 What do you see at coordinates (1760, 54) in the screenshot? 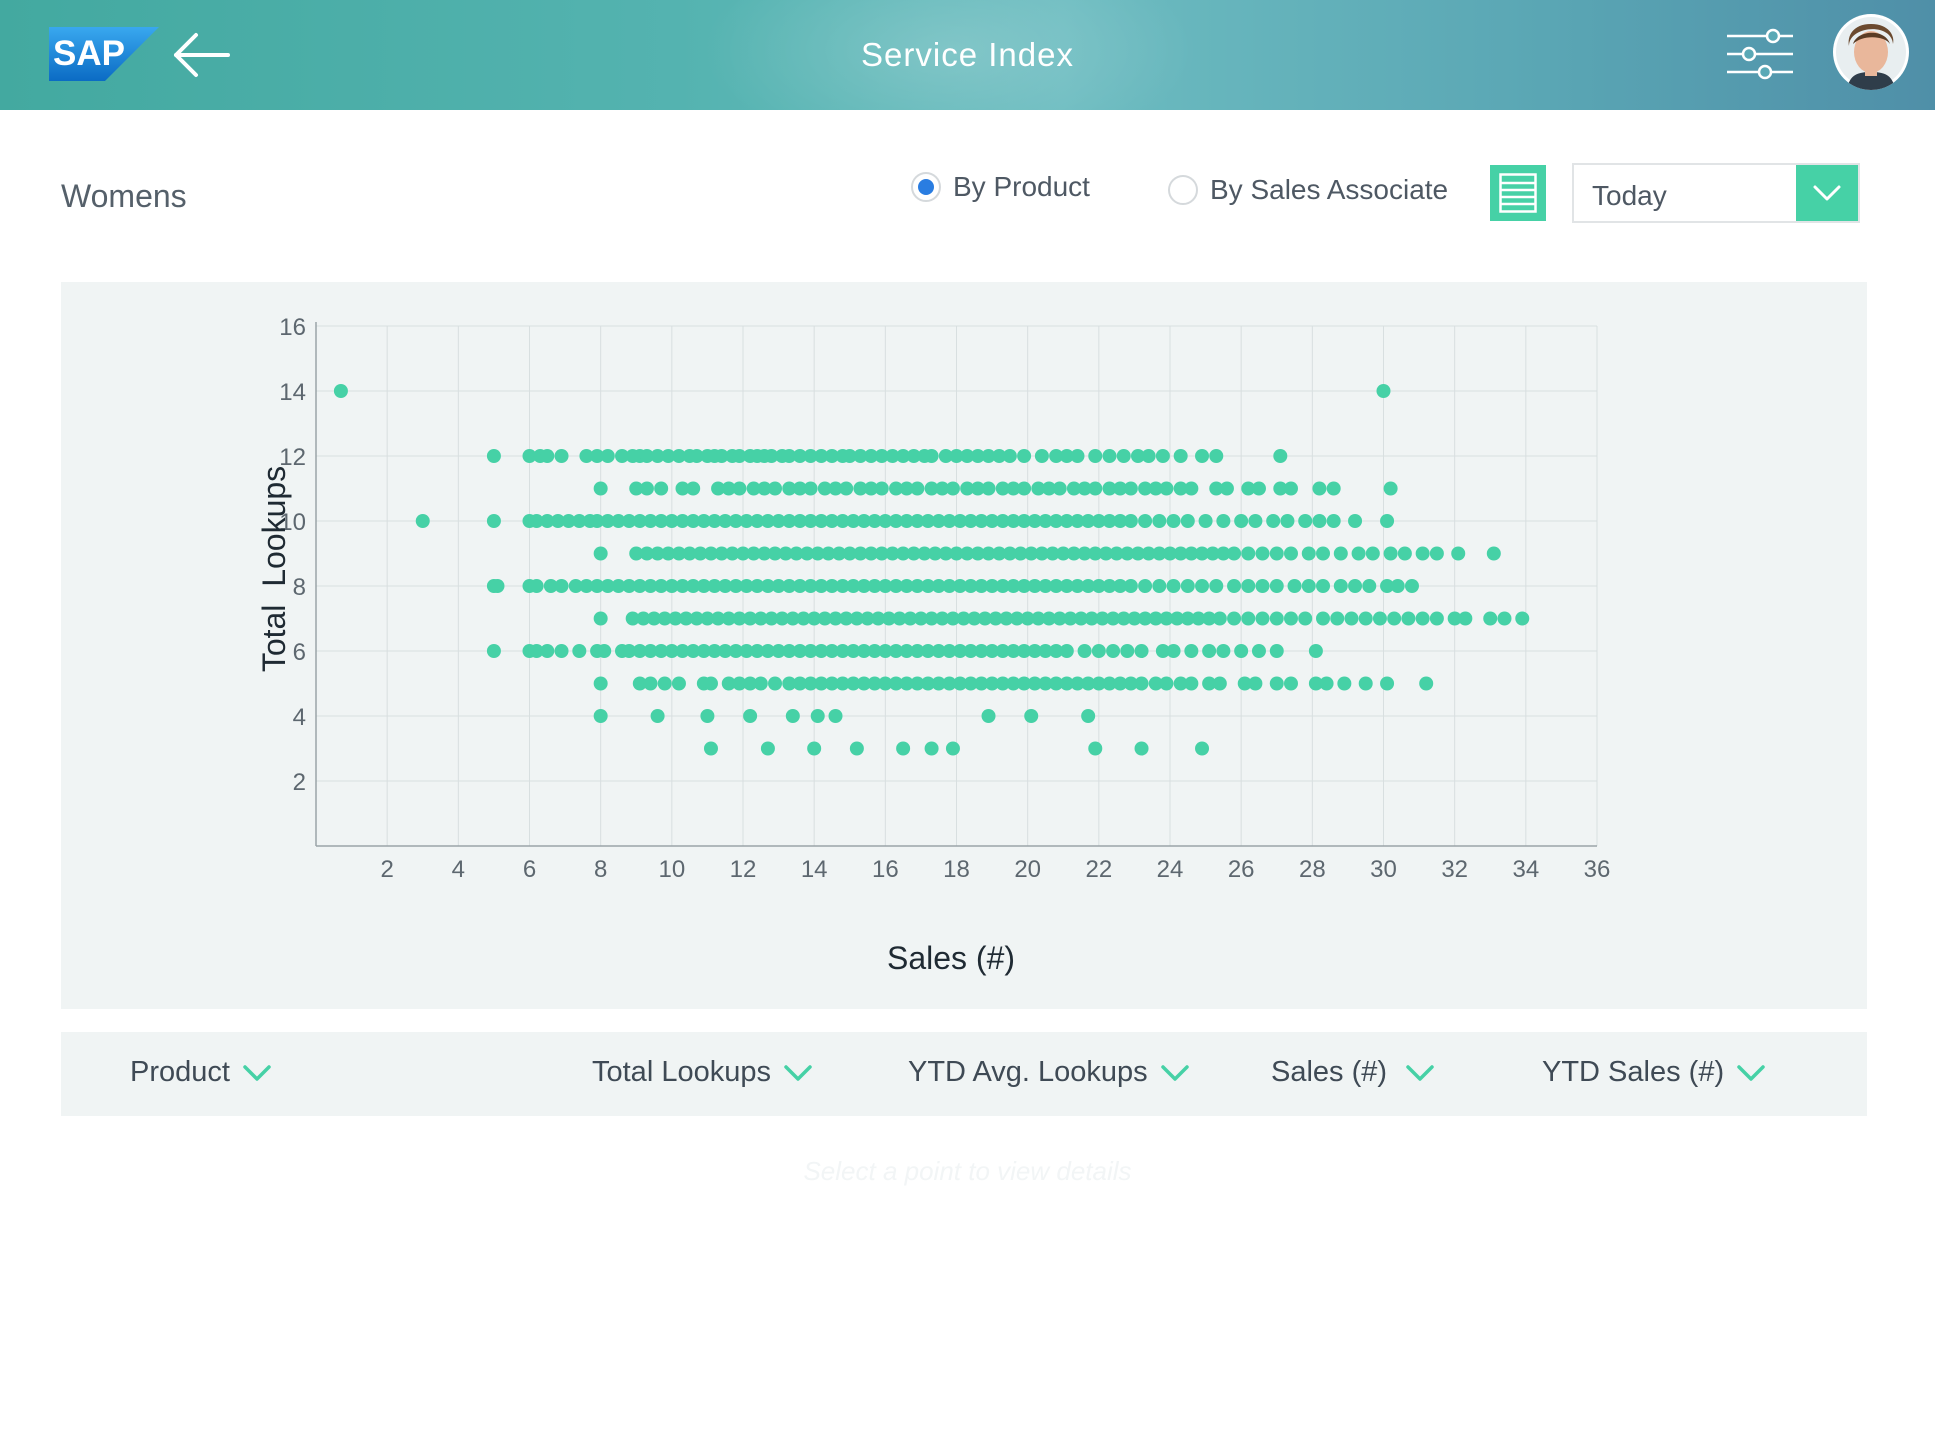
I see `sliders-icon` at bounding box center [1760, 54].